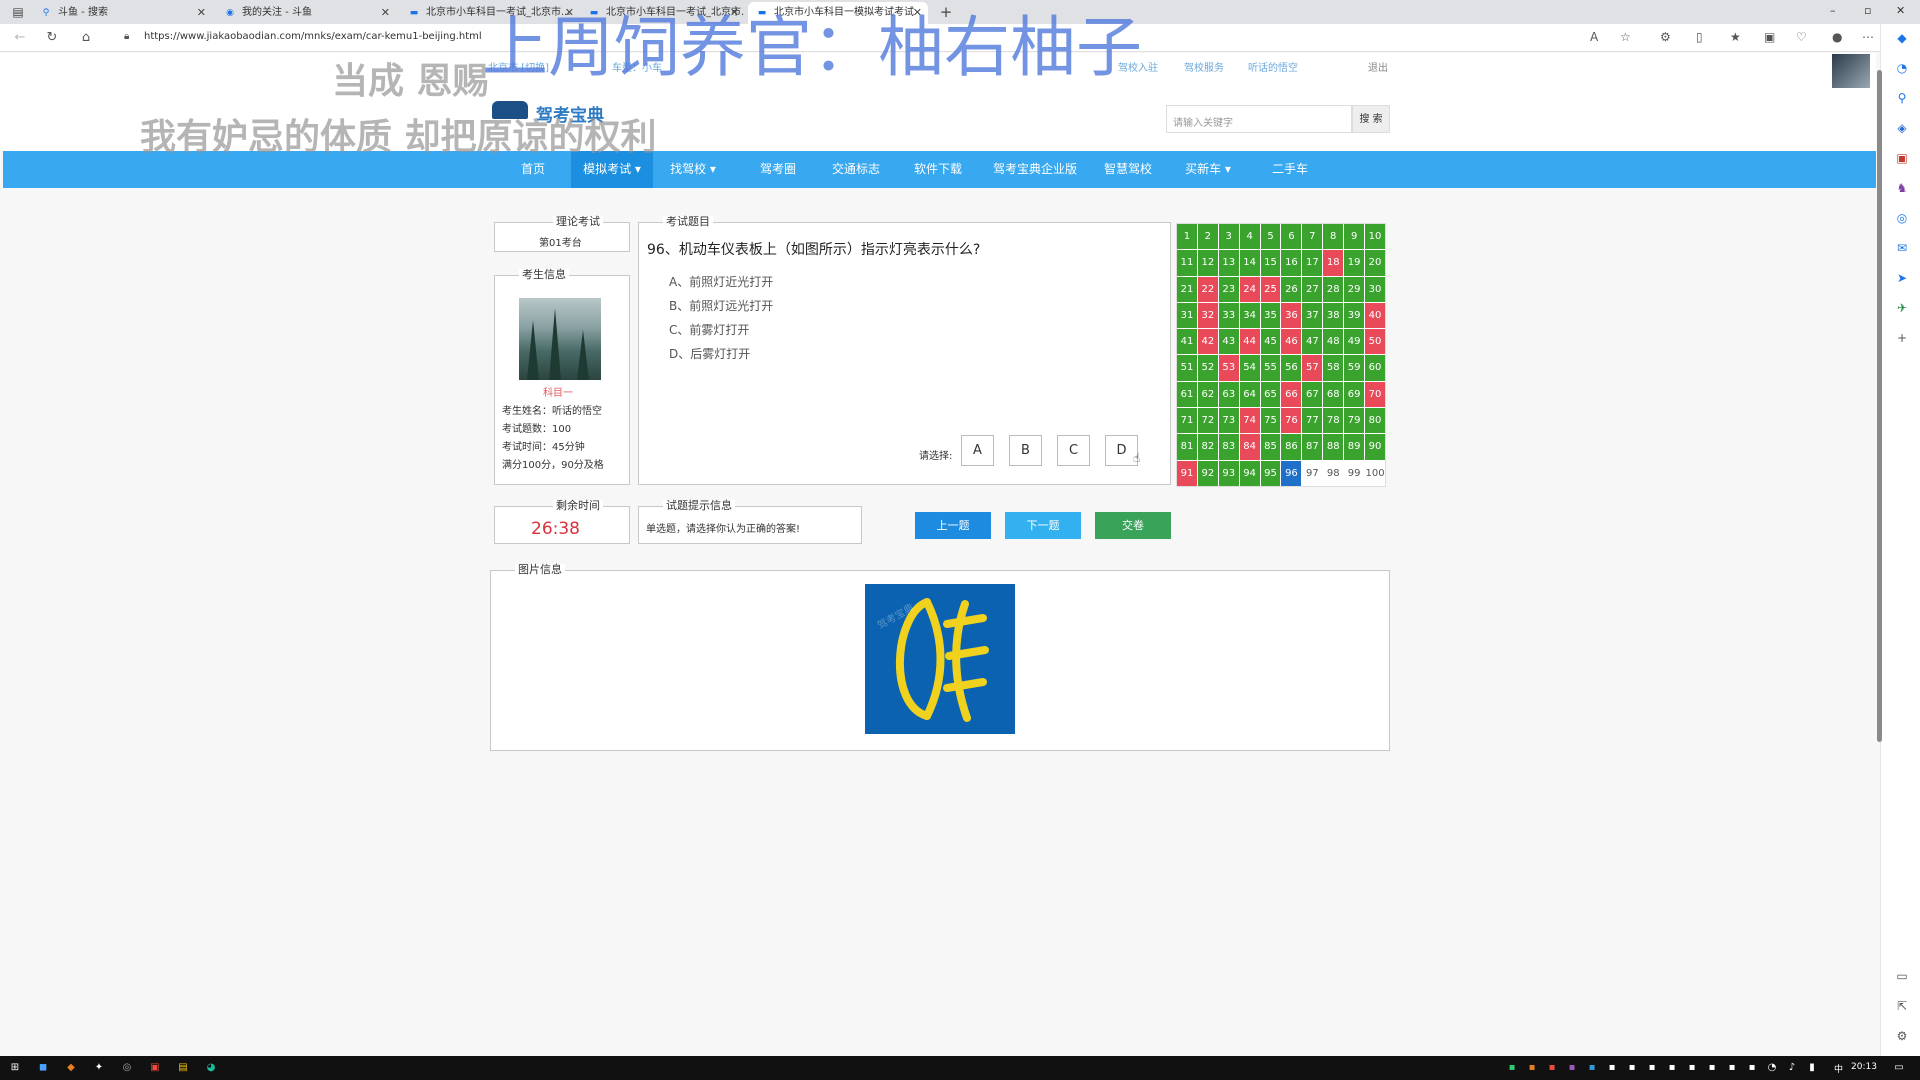  I want to click on prev-question-button: 上一题, so click(953, 525).